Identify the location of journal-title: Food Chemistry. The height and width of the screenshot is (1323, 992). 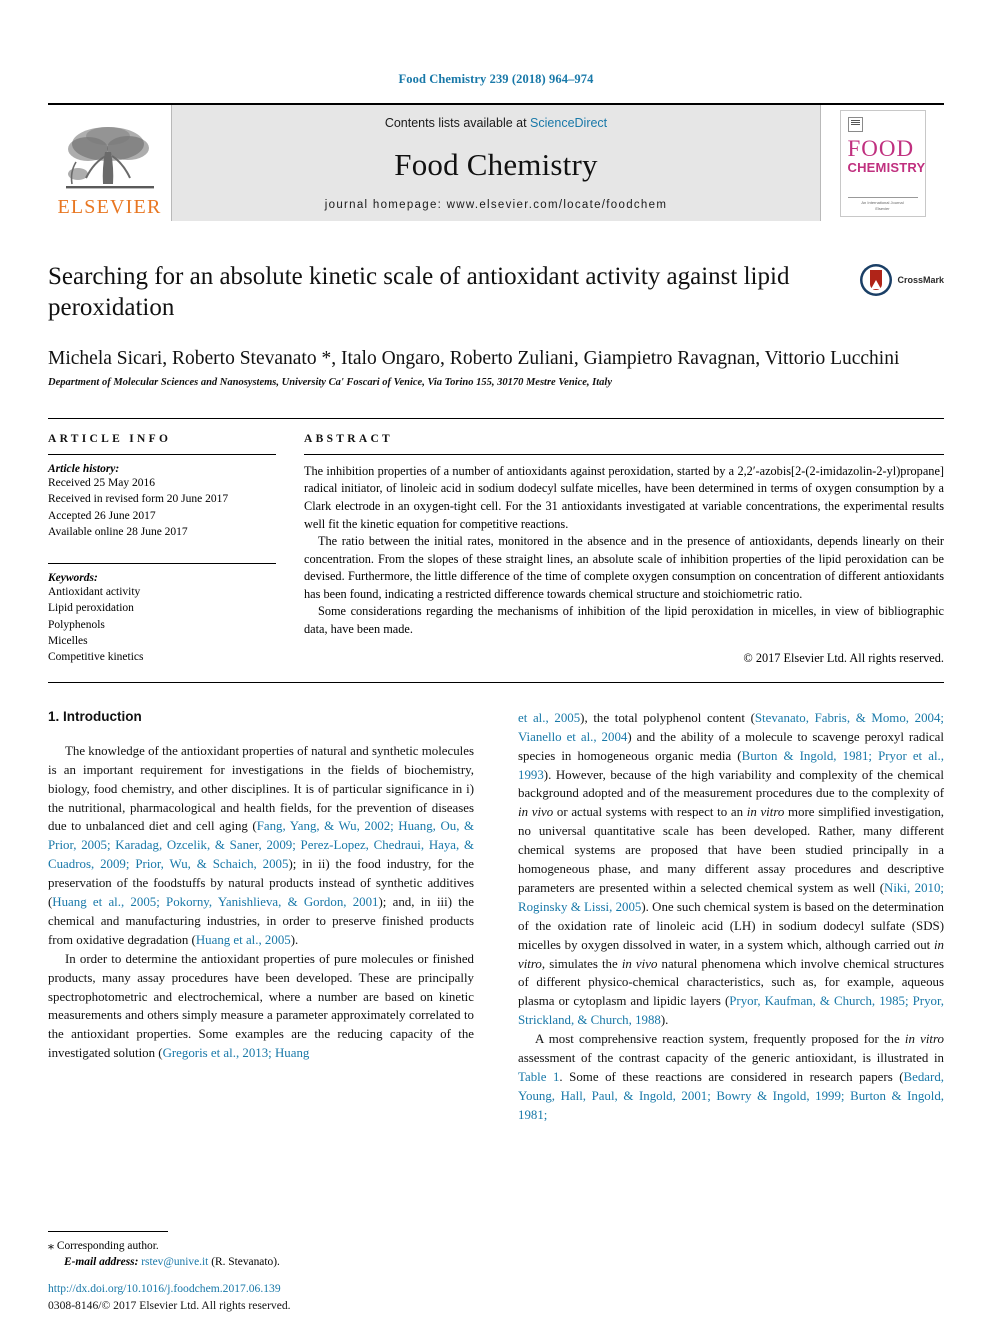
(496, 164).